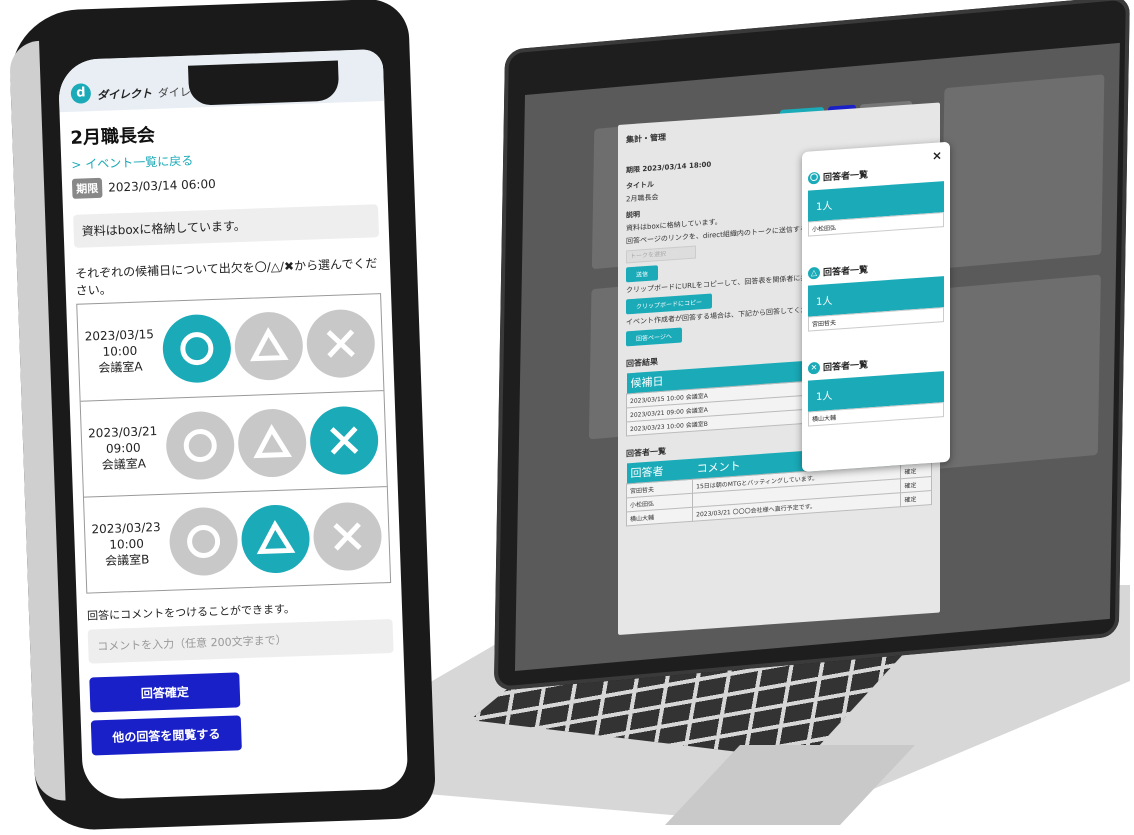 The width and height of the screenshot is (1134, 835). What do you see at coordinates (226, 277) in the screenshot?
I see `instruction-text: それぞれの候補日について出欠を〇/△/✖から選んでください。` at bounding box center [226, 277].